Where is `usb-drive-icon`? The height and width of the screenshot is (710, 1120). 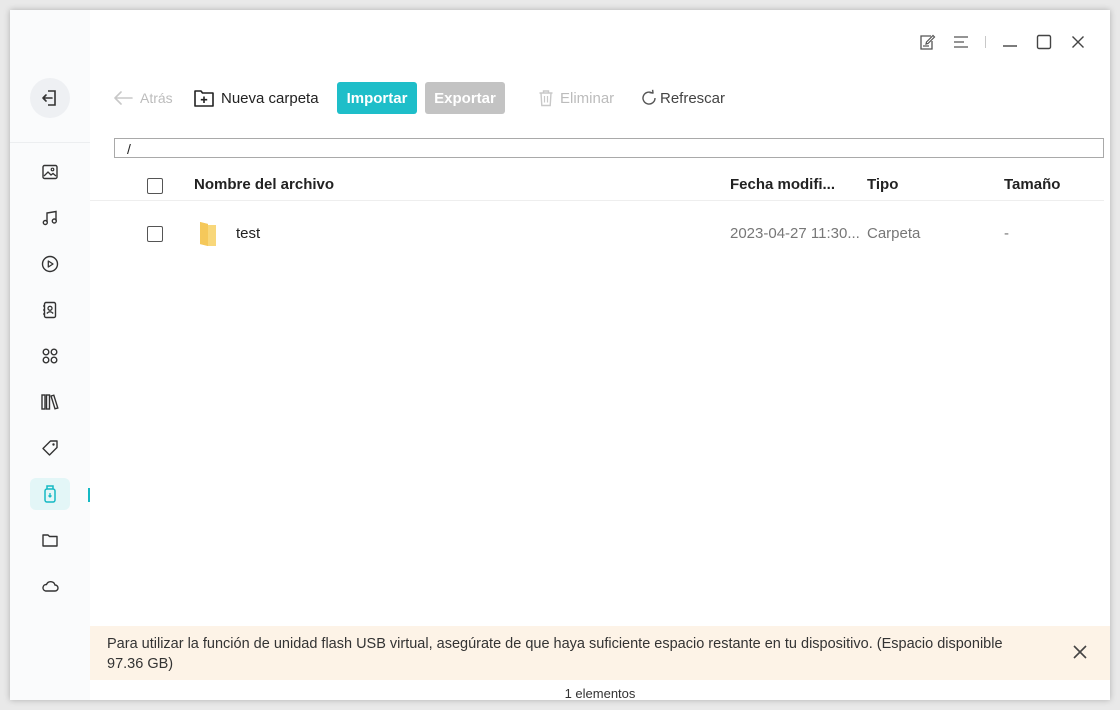
usb-drive-icon is located at coordinates (50, 494).